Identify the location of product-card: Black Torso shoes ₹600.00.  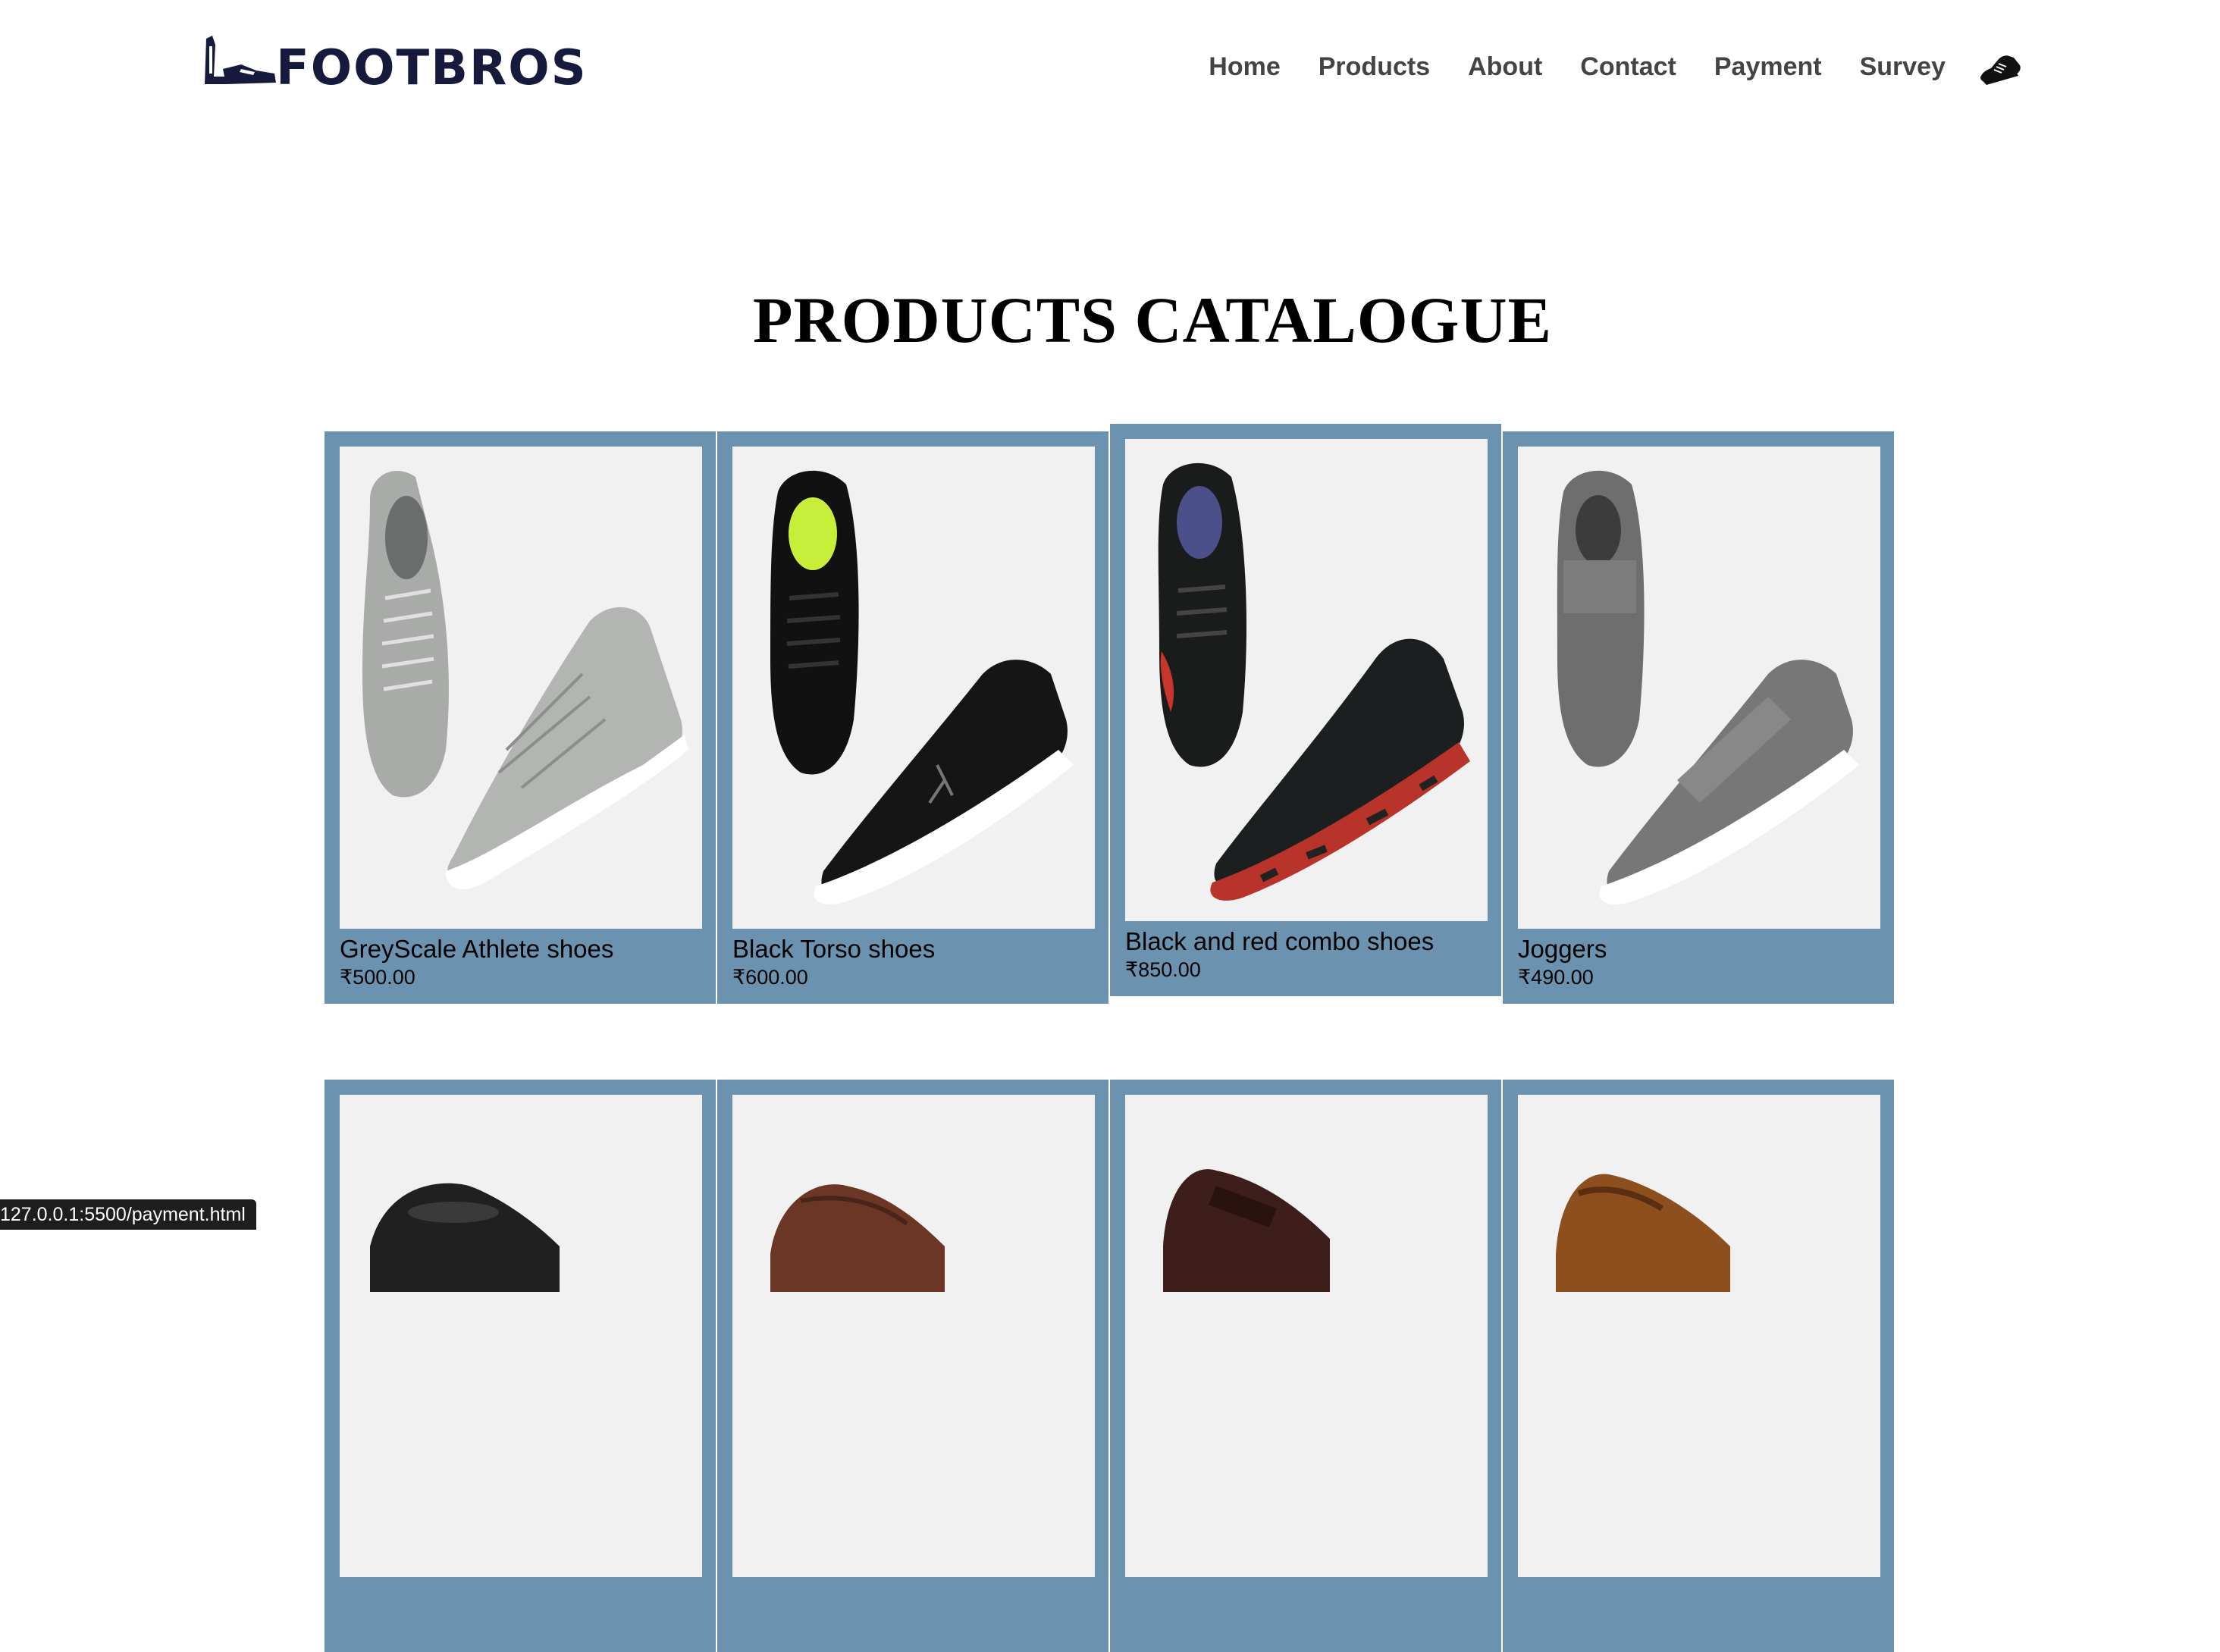
(912, 717).